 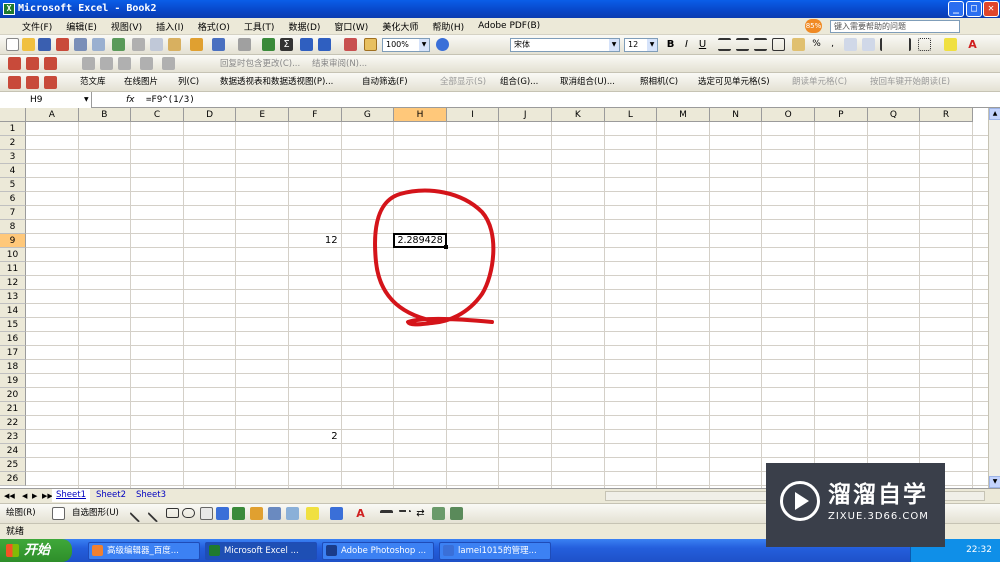 I want to click on decrease-decimal-icon, so click(x=868, y=44).